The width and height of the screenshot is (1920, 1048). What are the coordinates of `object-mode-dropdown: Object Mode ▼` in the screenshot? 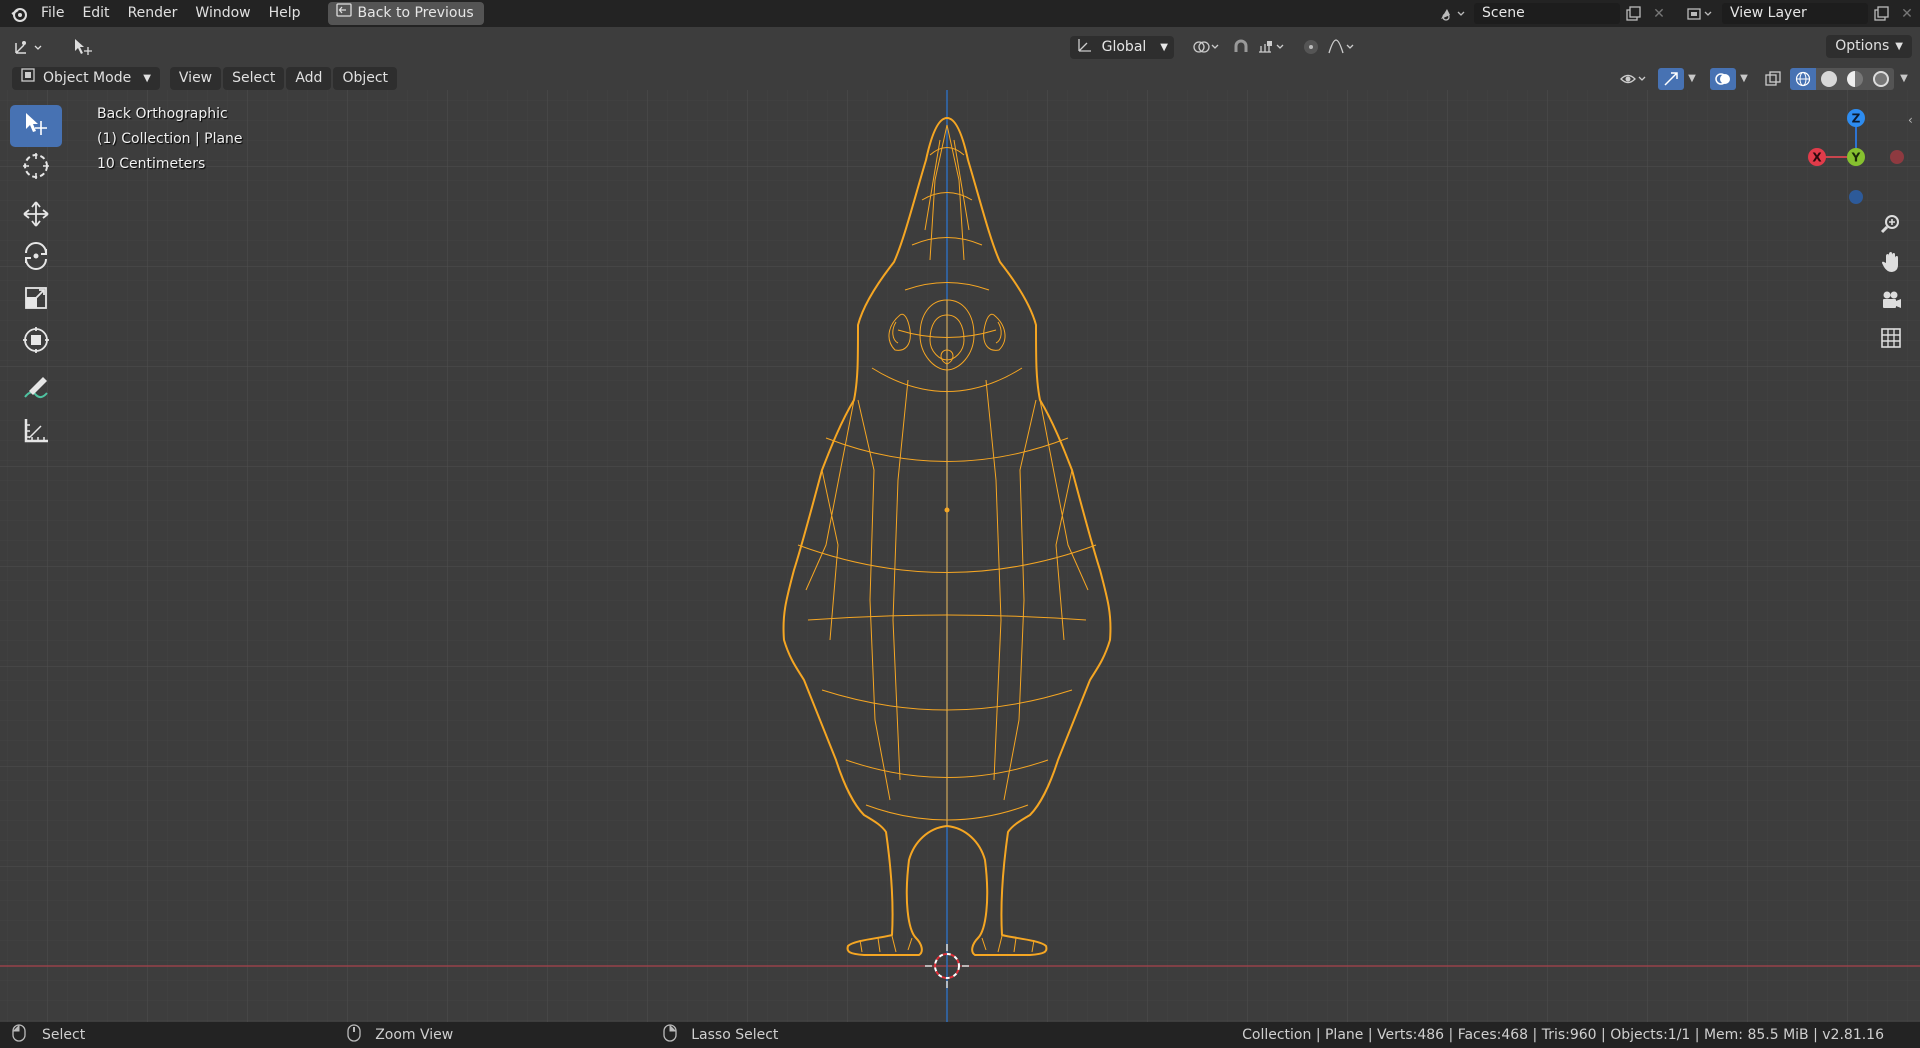 It's located at (86, 78).